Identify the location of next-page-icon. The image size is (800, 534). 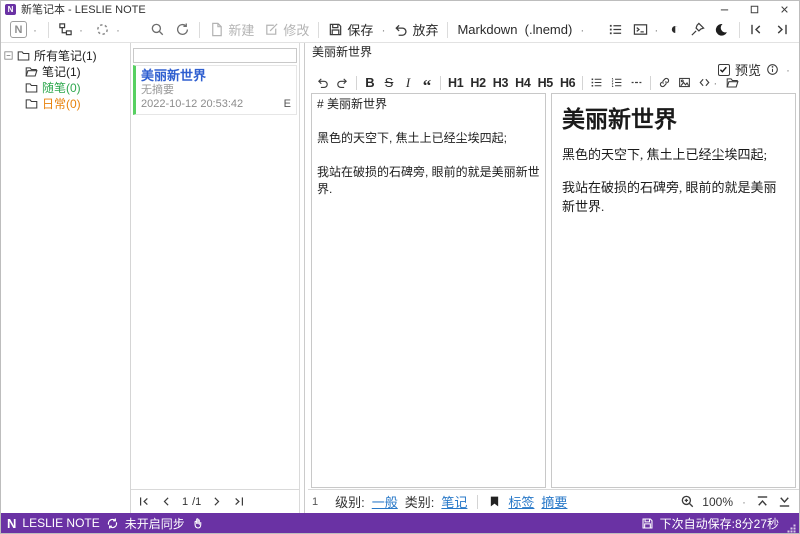
(216, 501).